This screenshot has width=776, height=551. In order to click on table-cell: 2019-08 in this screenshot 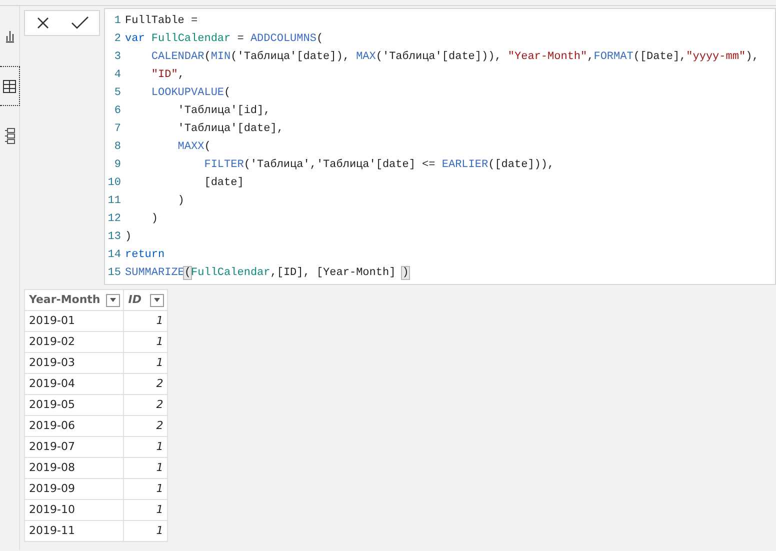, I will do `click(74, 468)`.